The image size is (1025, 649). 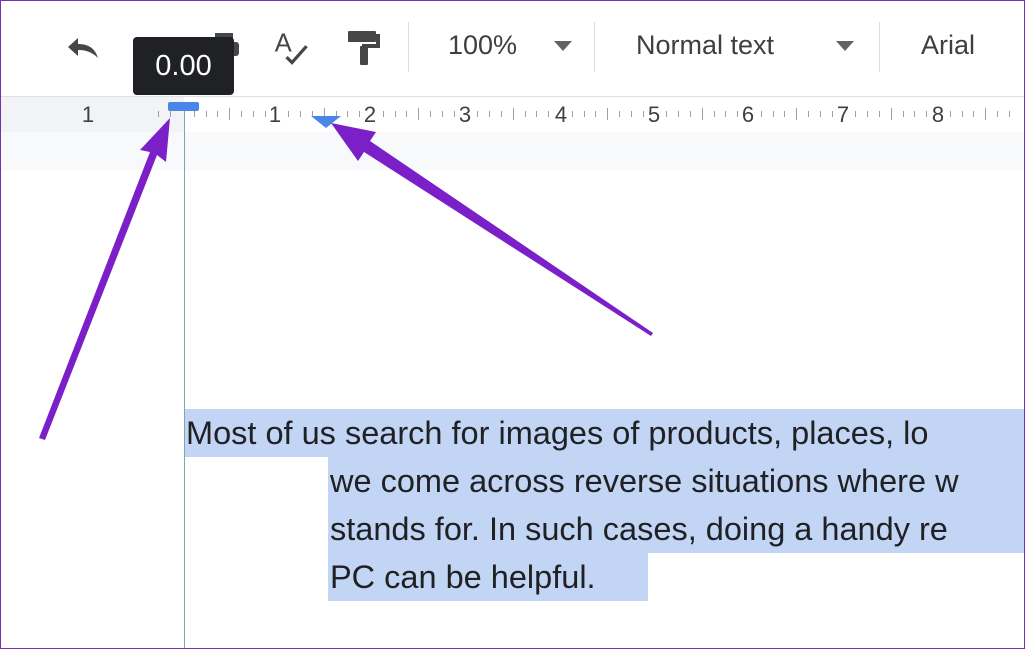 What do you see at coordinates (938, 114) in the screenshot?
I see `ruler-label: 8` at bounding box center [938, 114].